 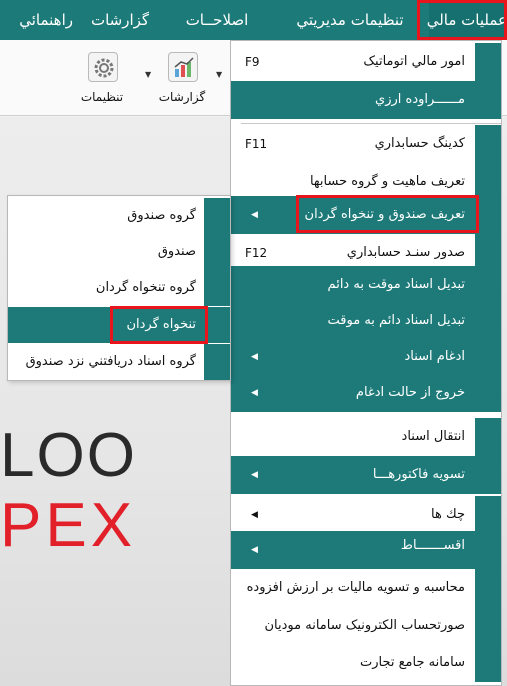 I want to click on menu-corrections: اصلاحــات, so click(x=217, y=20).